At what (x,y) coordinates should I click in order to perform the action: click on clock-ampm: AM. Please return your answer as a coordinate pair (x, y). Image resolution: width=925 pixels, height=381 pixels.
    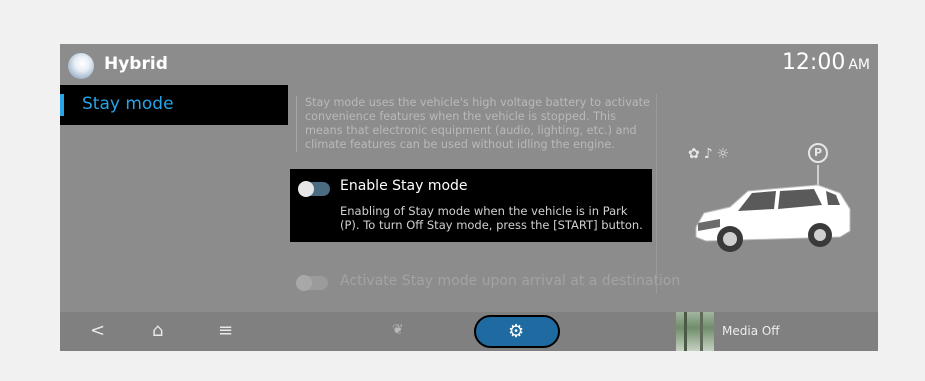
    Looking at the image, I should click on (859, 65).